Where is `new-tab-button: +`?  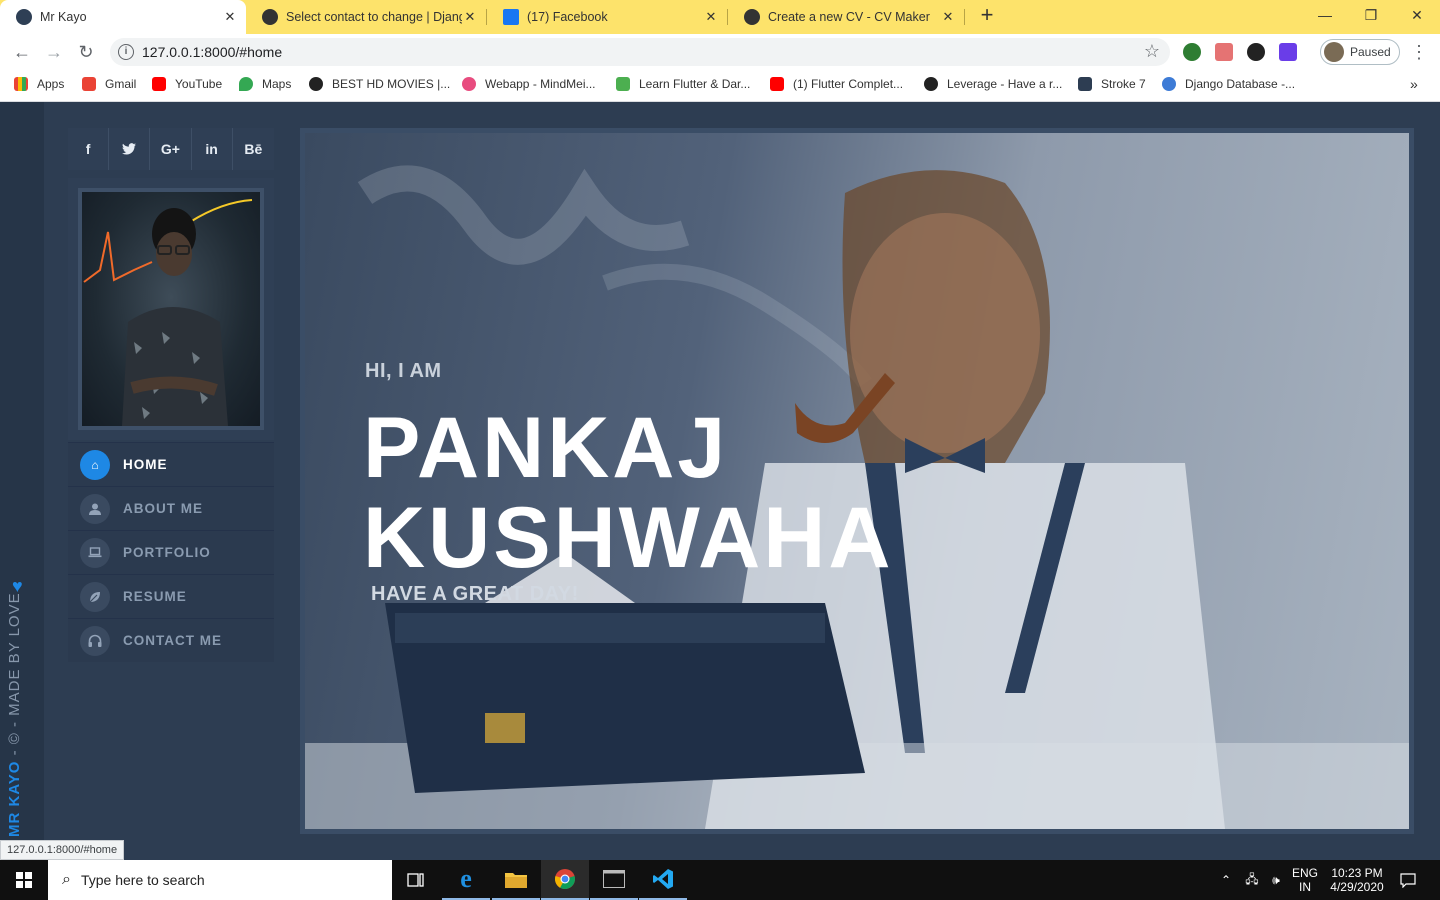
new-tab-button: + is located at coordinates (987, 16).